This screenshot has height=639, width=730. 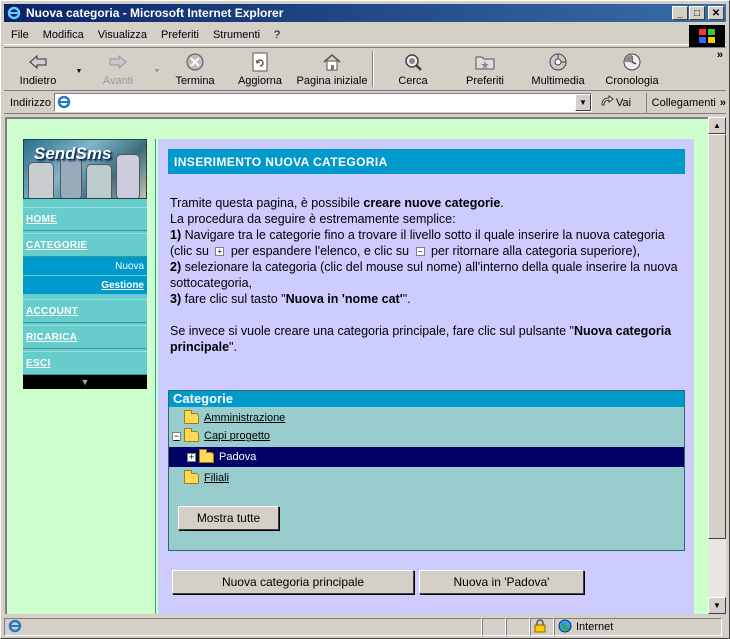 I want to click on media-icon, so click(x=558, y=62).